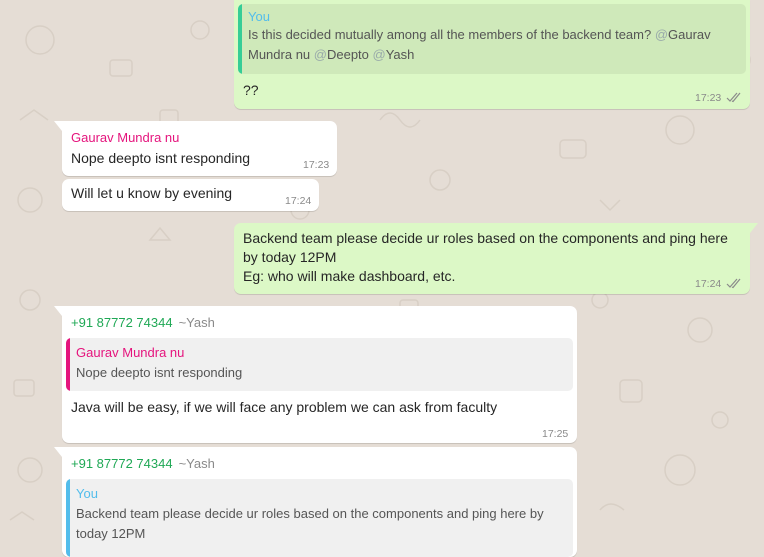 This screenshot has width=764, height=557. I want to click on quote-author: Gaurav Mundra nu, so click(130, 352).